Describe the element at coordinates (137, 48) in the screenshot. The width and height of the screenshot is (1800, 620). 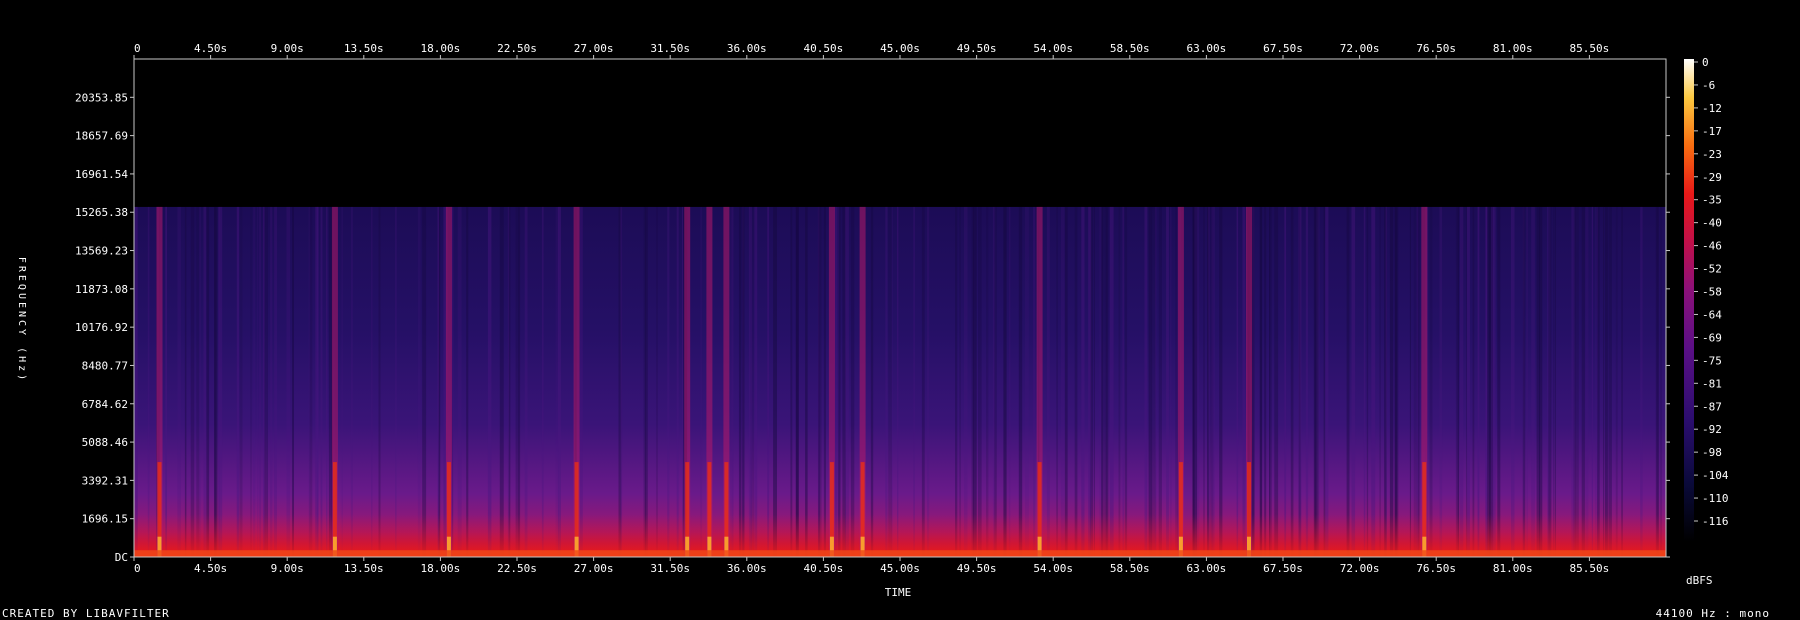
I see `x-tick-label-top: 0` at that location.